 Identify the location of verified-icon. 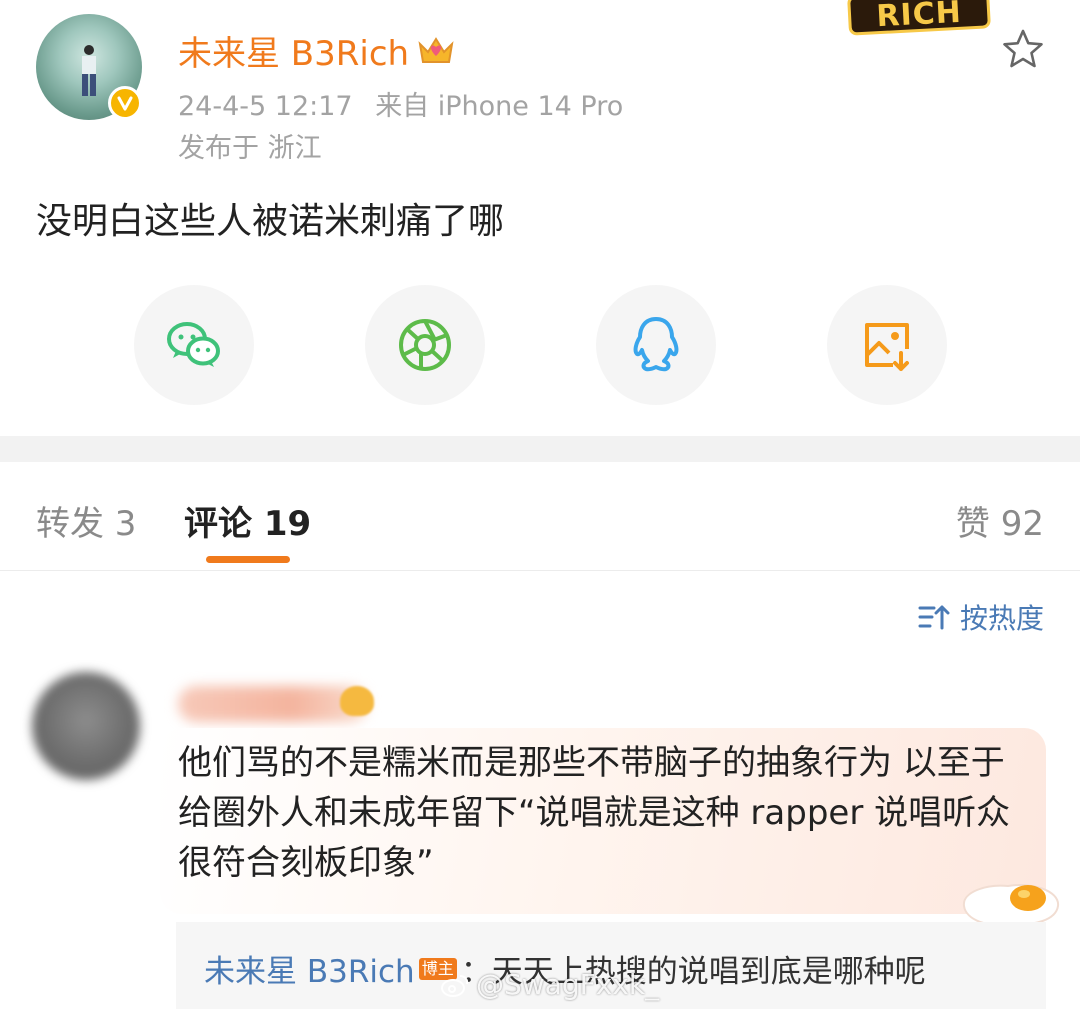
(125, 103).